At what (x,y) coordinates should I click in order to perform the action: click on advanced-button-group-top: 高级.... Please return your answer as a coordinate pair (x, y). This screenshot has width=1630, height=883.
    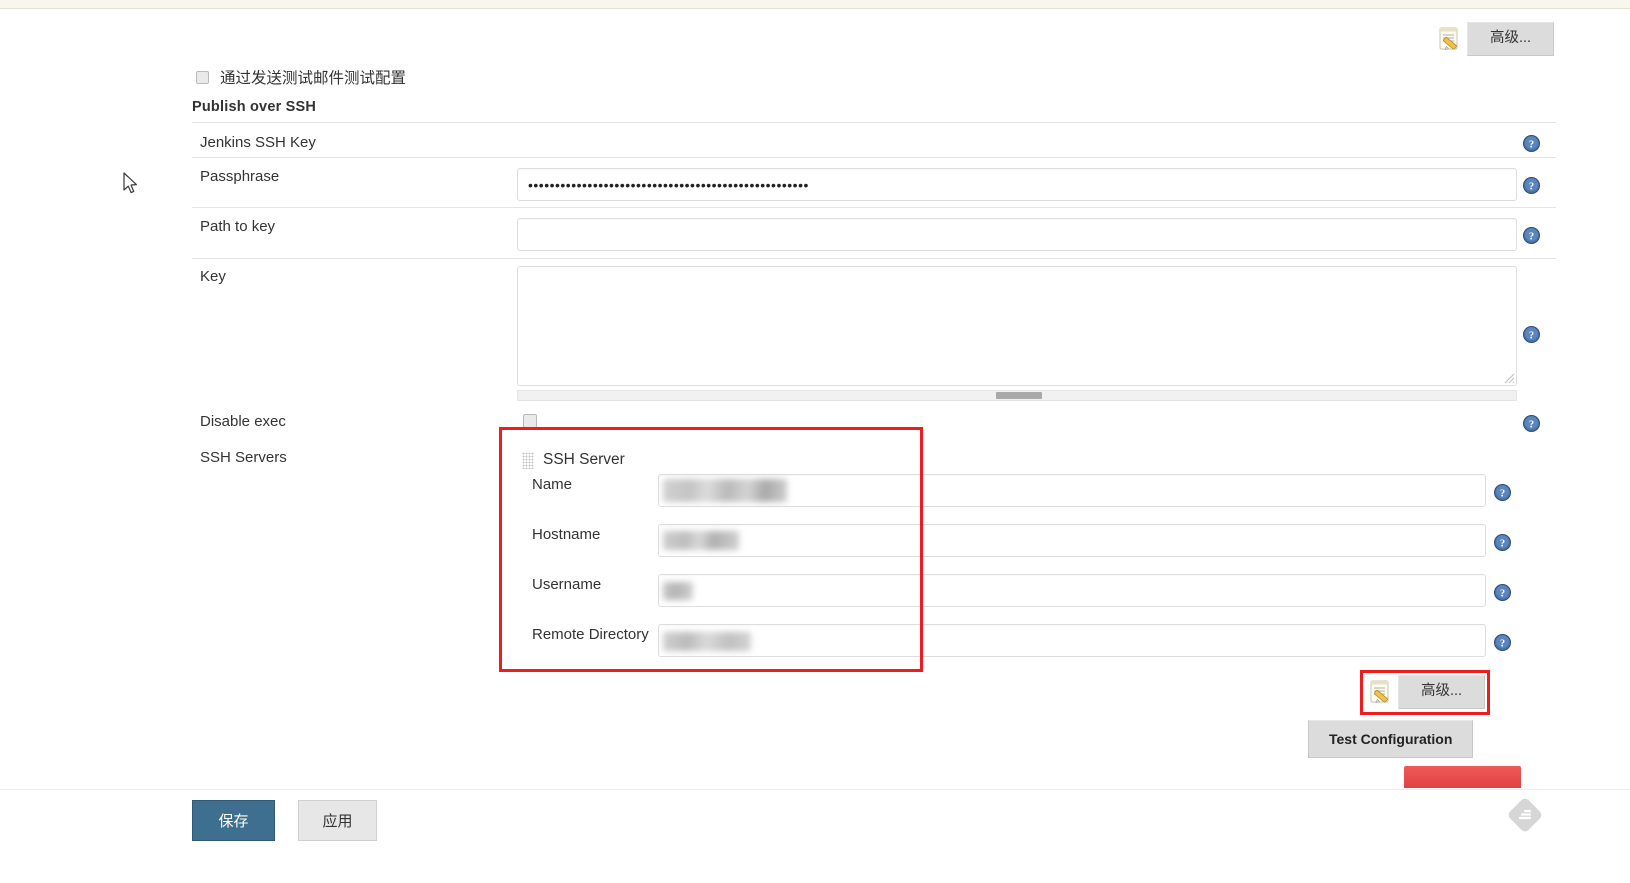
    Looking at the image, I should click on (1496, 39).